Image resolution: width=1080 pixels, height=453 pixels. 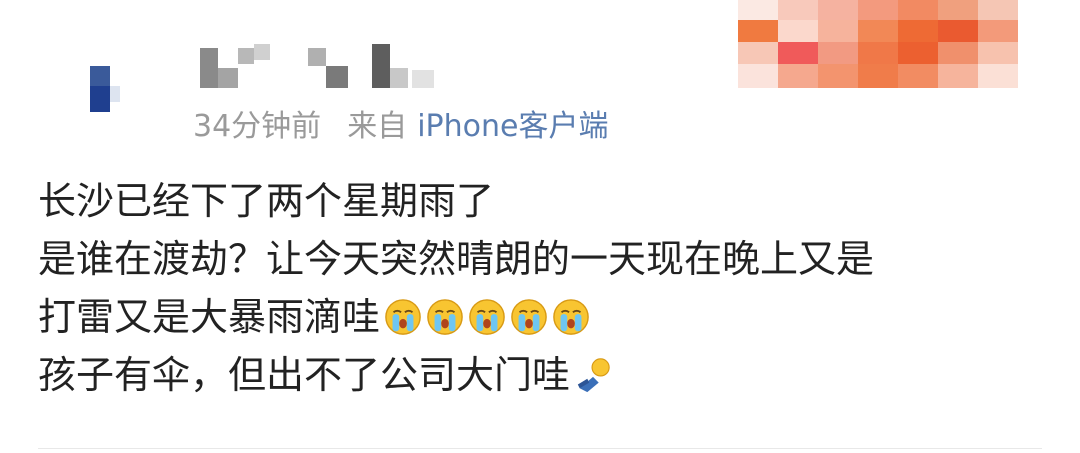 What do you see at coordinates (257, 126) in the screenshot?
I see `post-time: 34分钟前` at bounding box center [257, 126].